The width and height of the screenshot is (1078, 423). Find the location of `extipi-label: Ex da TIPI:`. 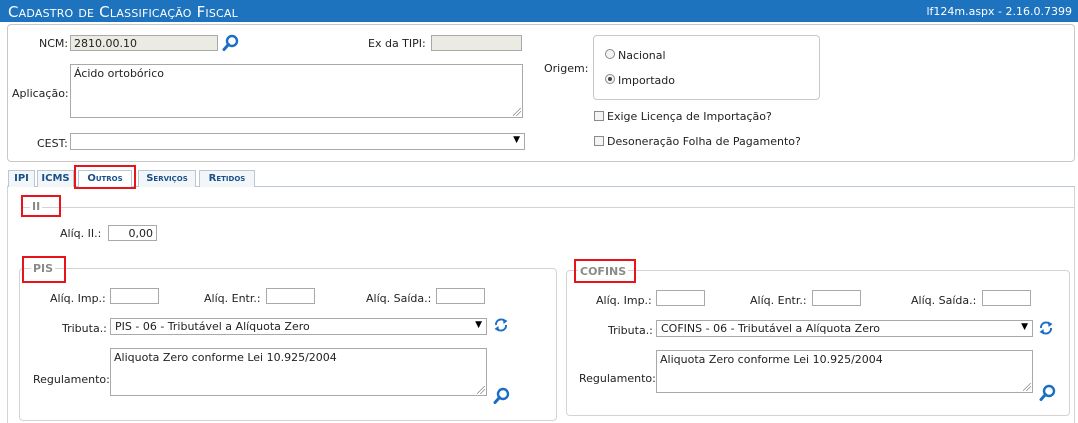

extipi-label: Ex da TIPI: is located at coordinates (397, 43).